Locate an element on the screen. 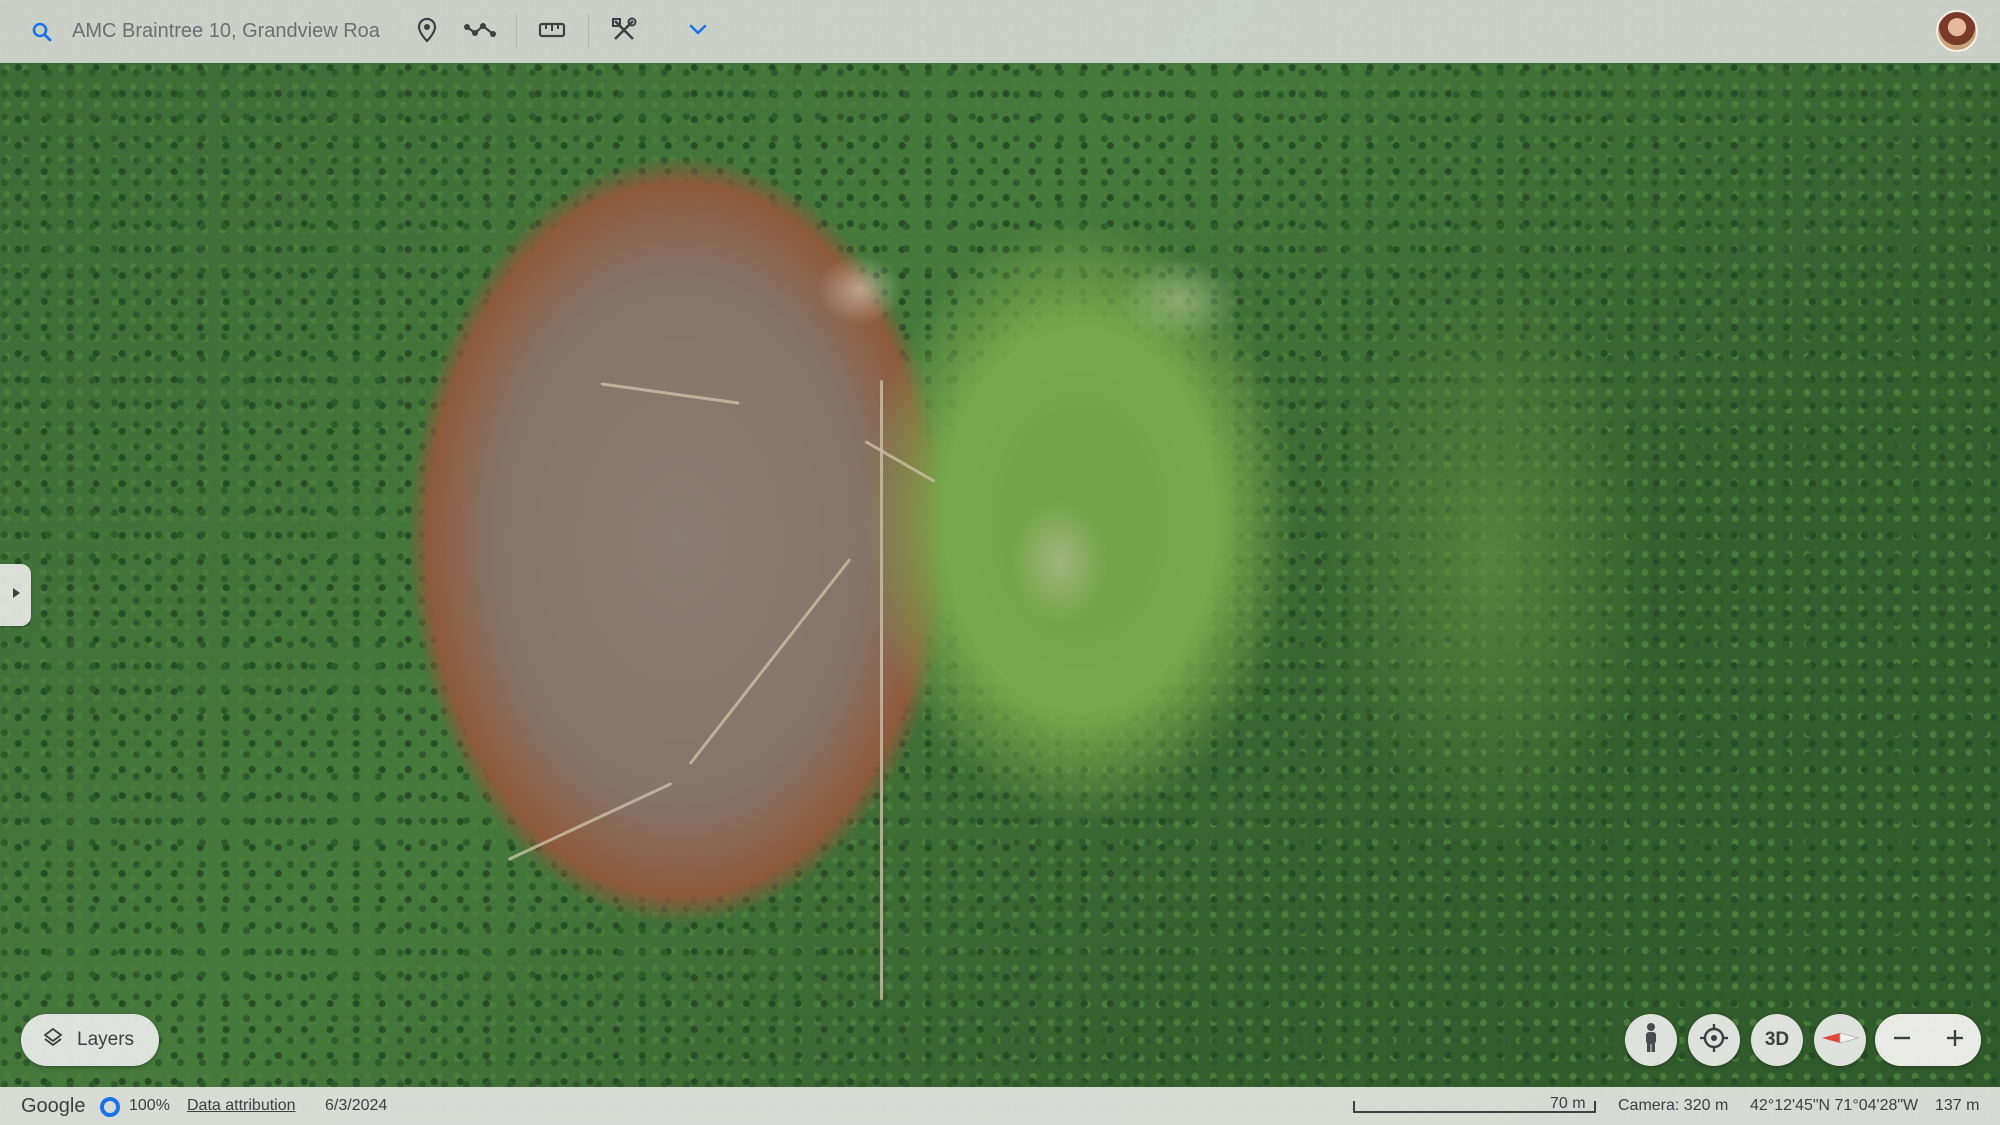  camera-altitude: Camera: 320 m is located at coordinates (1673, 1105).